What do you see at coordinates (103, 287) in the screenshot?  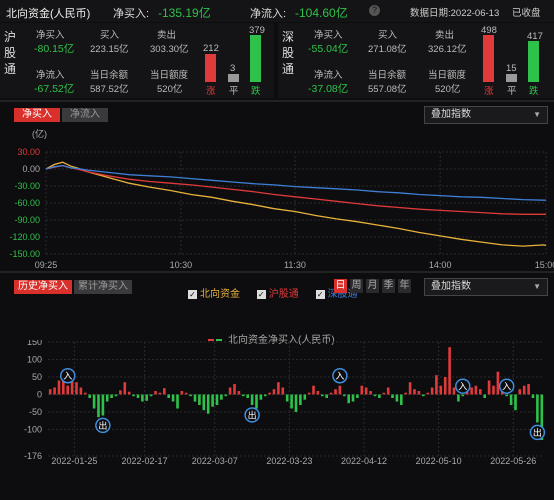 I see `tab-cumulative-net-buy: 累计净买入` at bounding box center [103, 287].